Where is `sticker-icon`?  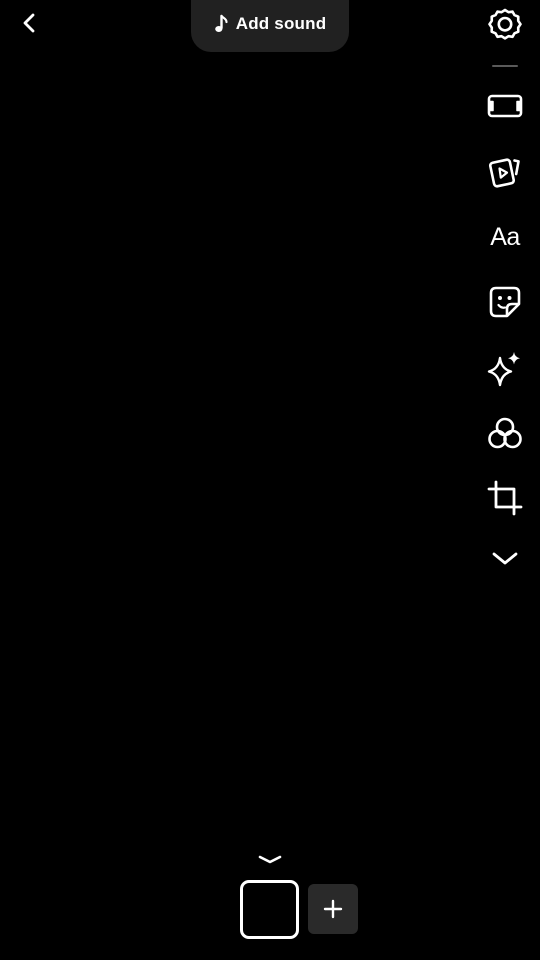 sticker-icon is located at coordinates (505, 302).